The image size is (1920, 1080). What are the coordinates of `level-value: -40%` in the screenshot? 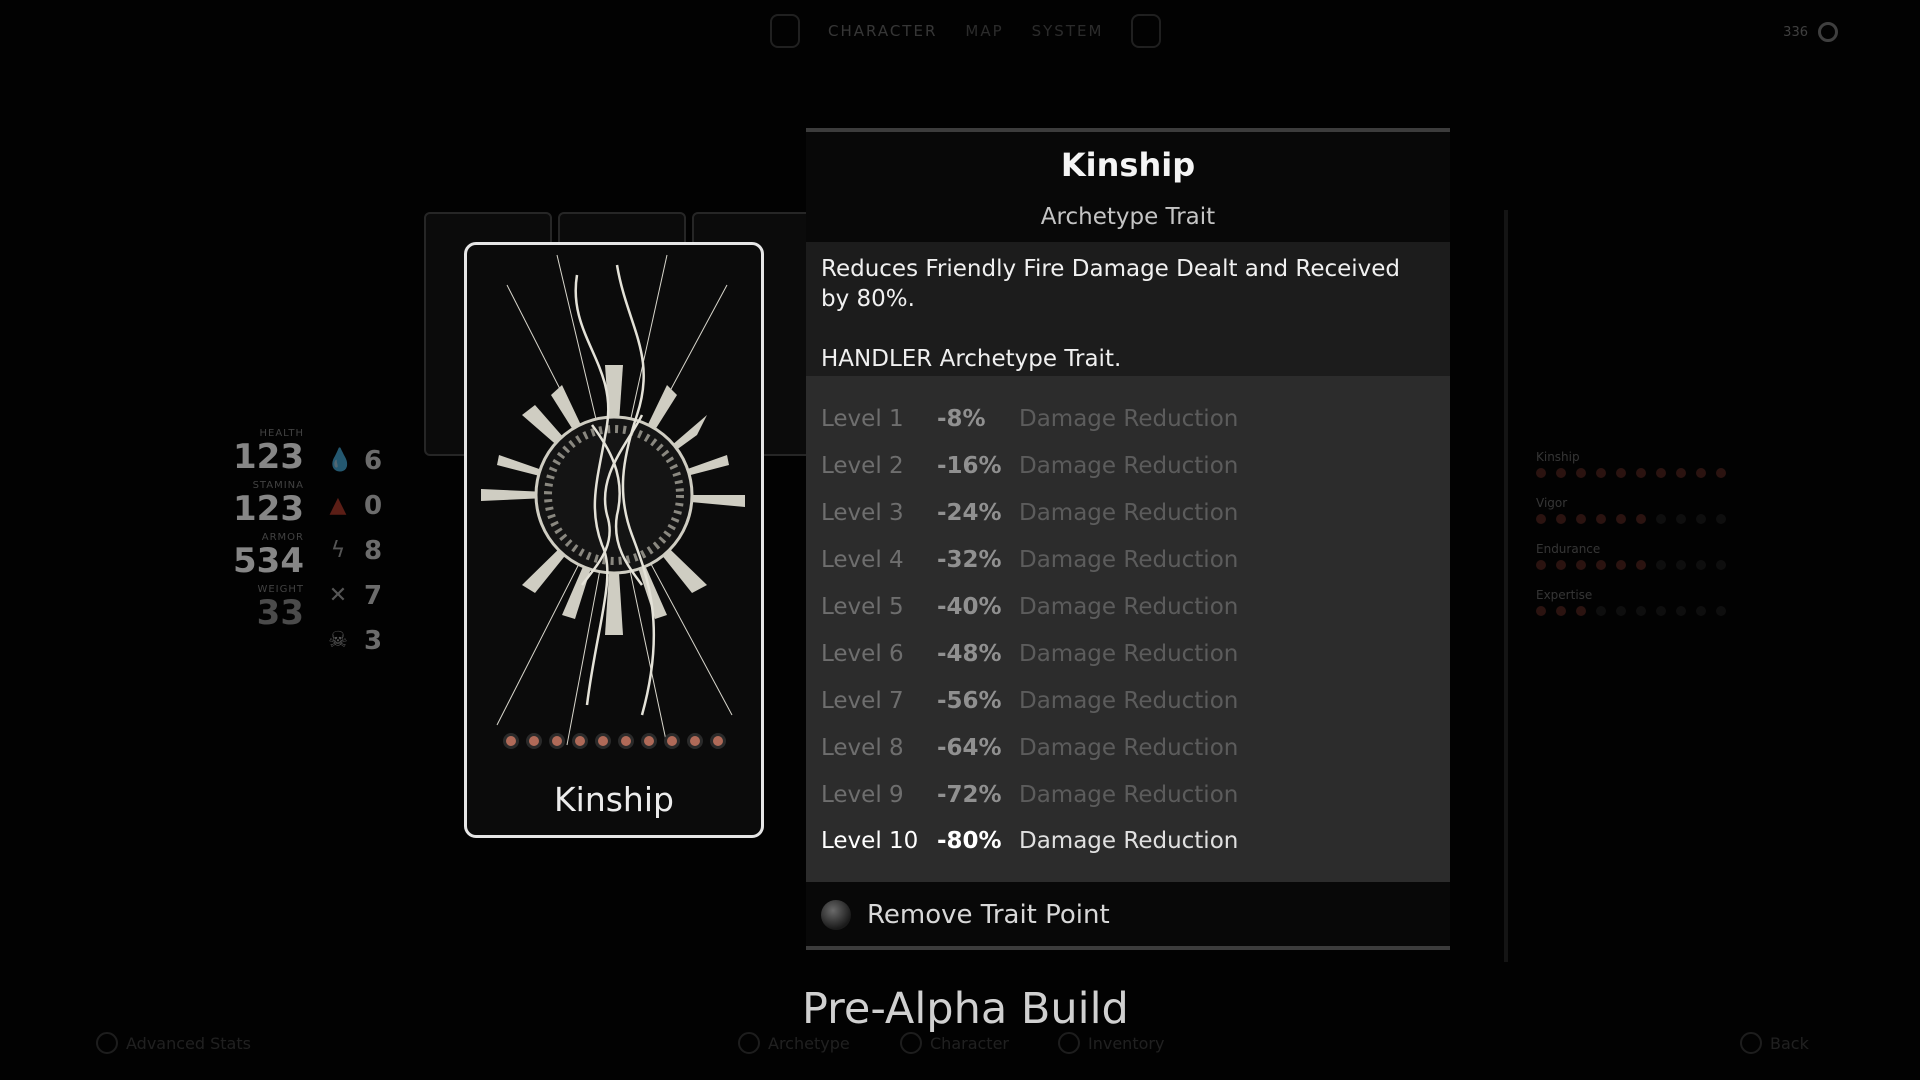 It's located at (969, 607).